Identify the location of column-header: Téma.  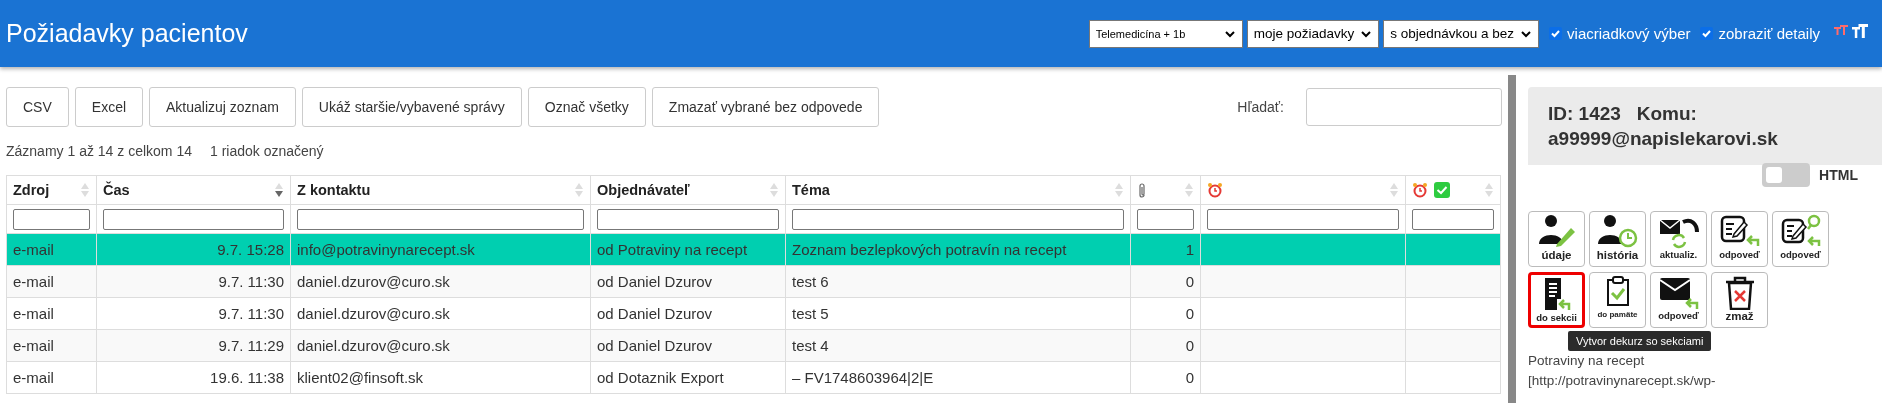
(811, 190).